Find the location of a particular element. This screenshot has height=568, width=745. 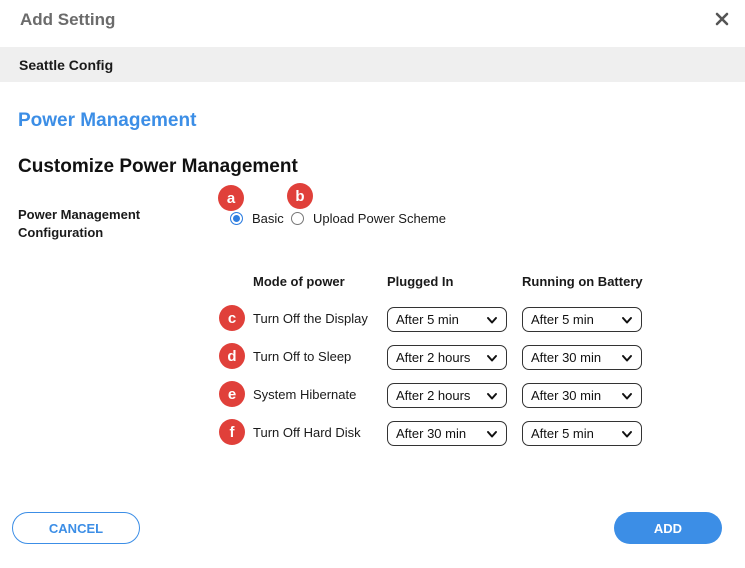

select-hibernate-battery: After 30 min is located at coordinates (582, 395).